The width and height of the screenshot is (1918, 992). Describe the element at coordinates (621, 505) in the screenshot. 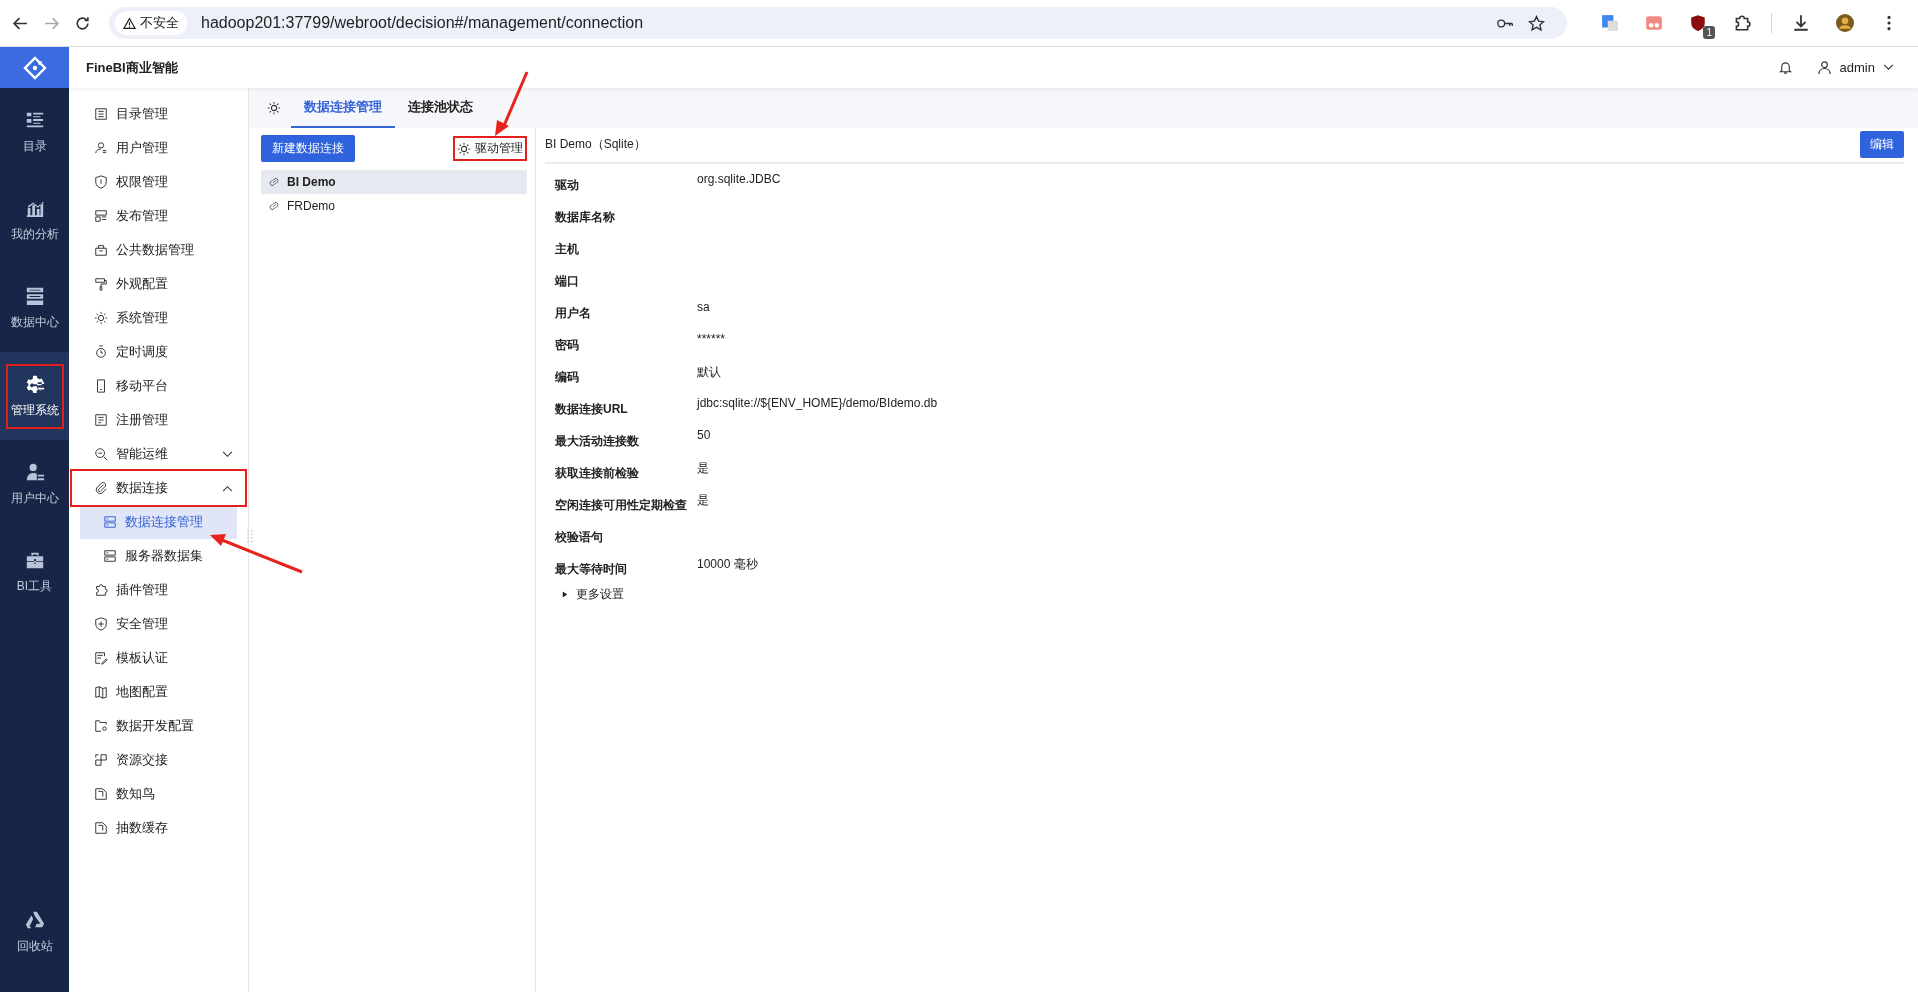

I see `field-label: 空闲连接可用性定期检查` at that location.